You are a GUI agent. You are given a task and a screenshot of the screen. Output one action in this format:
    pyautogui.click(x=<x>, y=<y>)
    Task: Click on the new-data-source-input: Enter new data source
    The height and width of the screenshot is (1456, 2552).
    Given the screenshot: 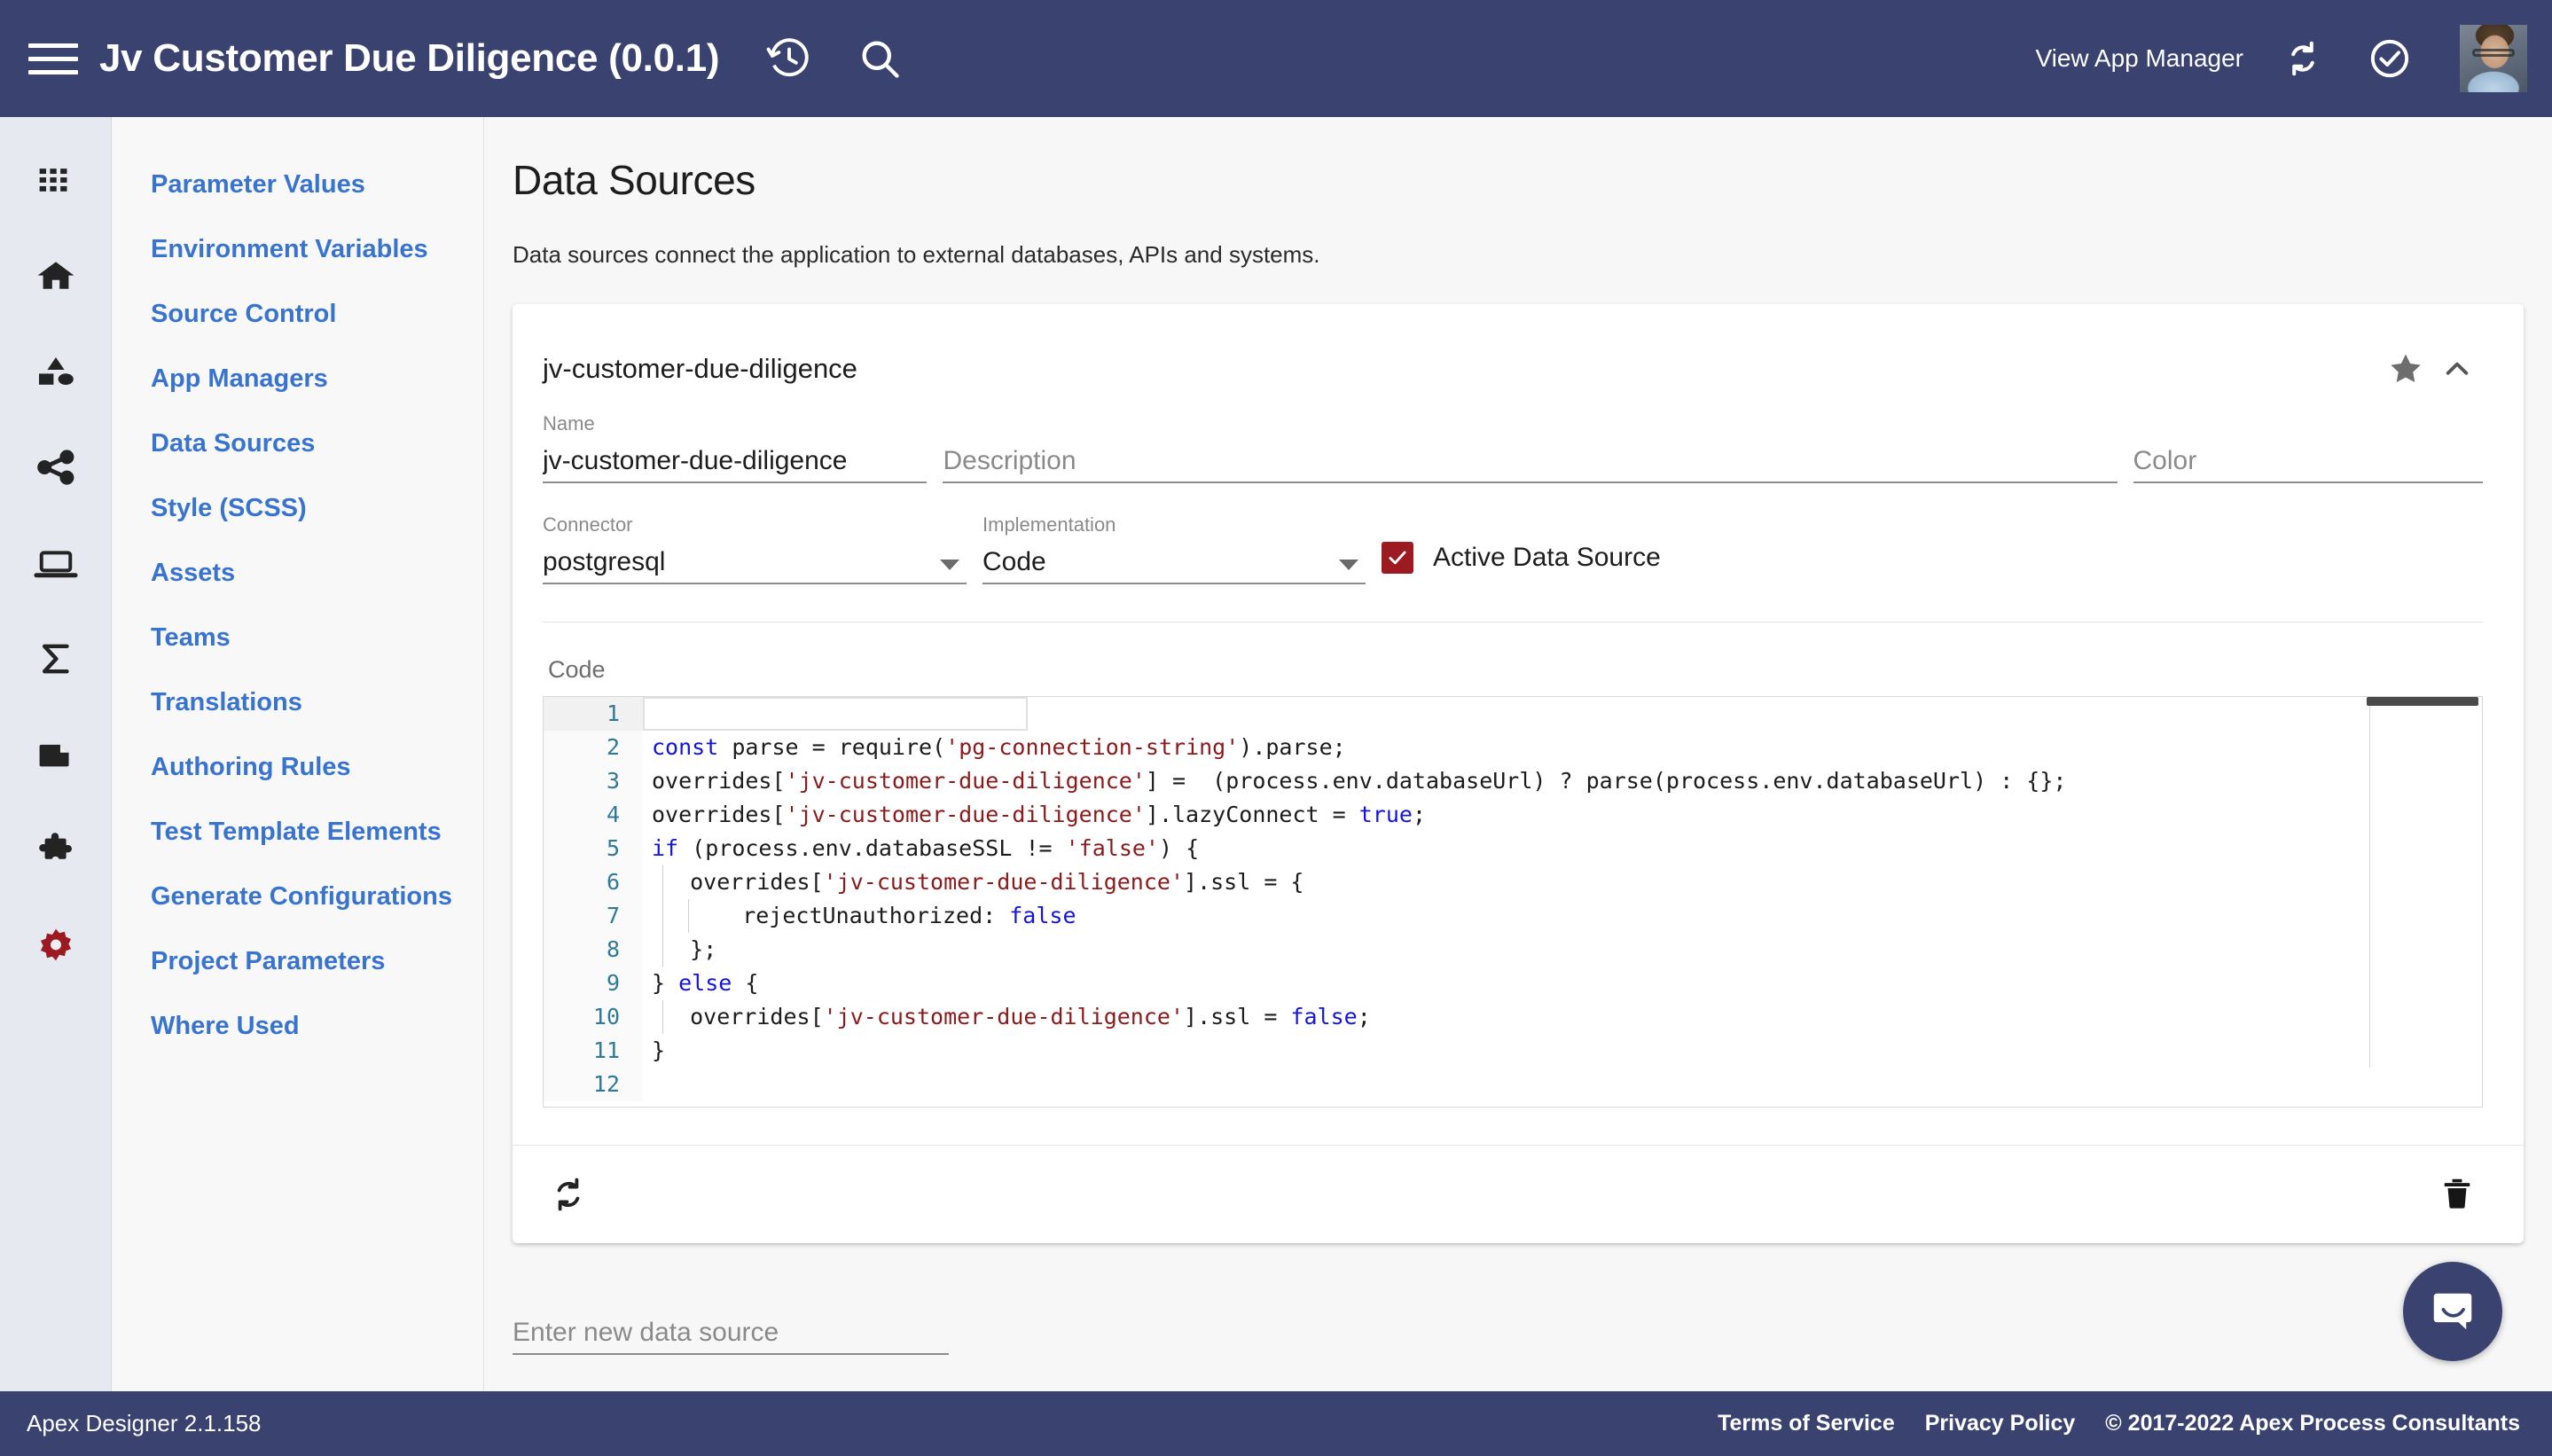 What is the action you would take?
    pyautogui.click(x=731, y=1333)
    